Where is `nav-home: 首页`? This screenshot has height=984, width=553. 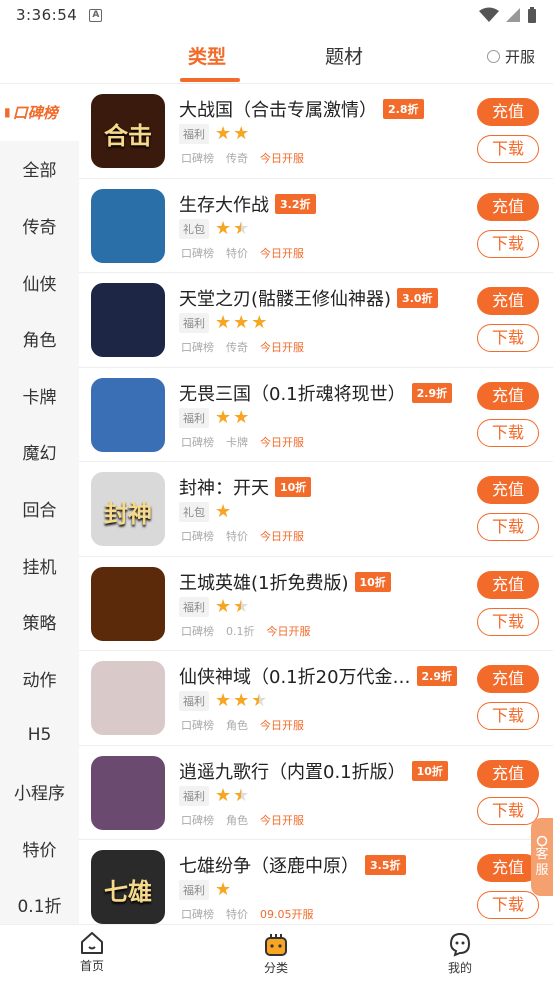 nav-home: 首页 is located at coordinates (92, 952).